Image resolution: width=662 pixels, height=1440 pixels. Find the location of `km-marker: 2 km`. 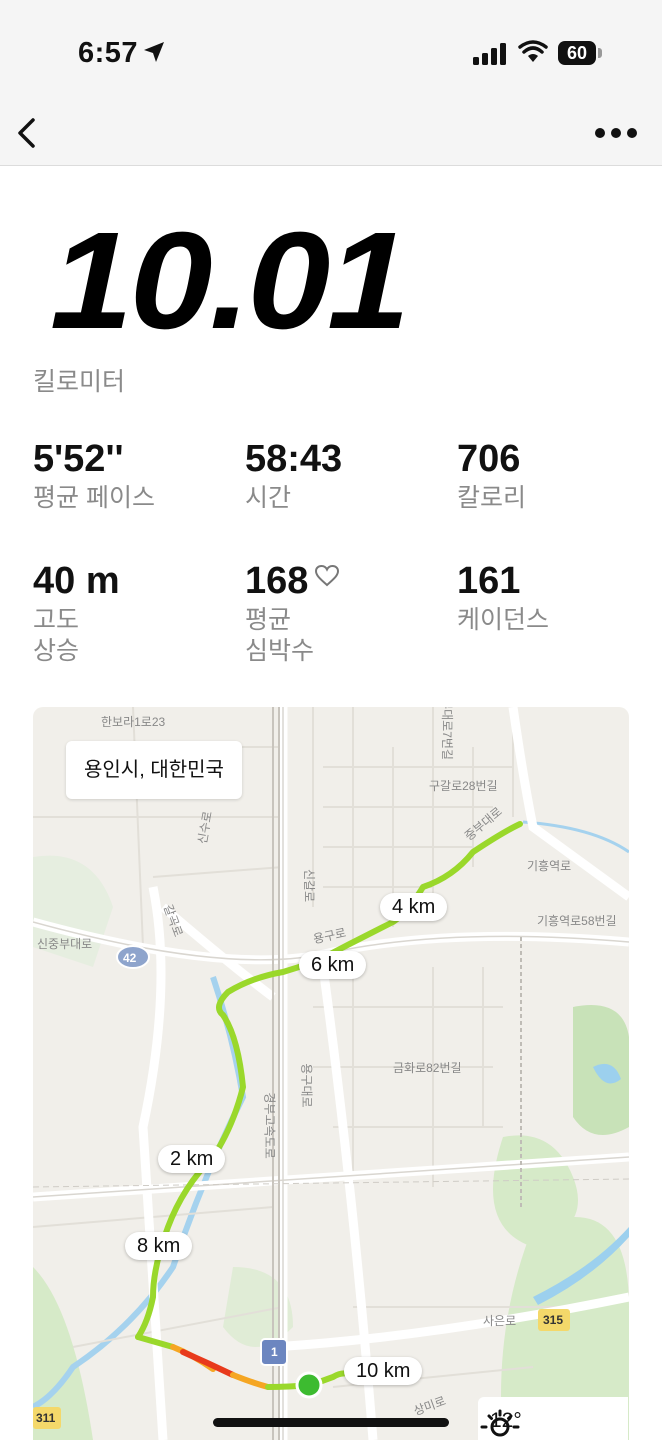

km-marker: 2 km is located at coordinates (192, 1159).